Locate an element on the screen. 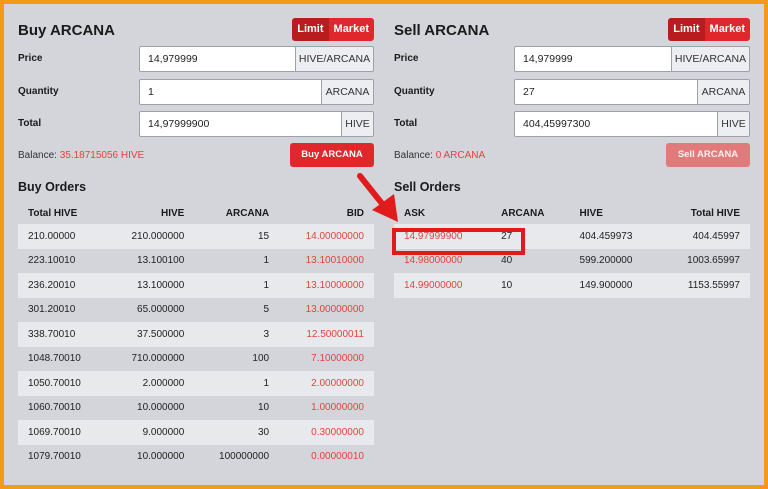  buy-order-cell: 3 is located at coordinates (266, 334).